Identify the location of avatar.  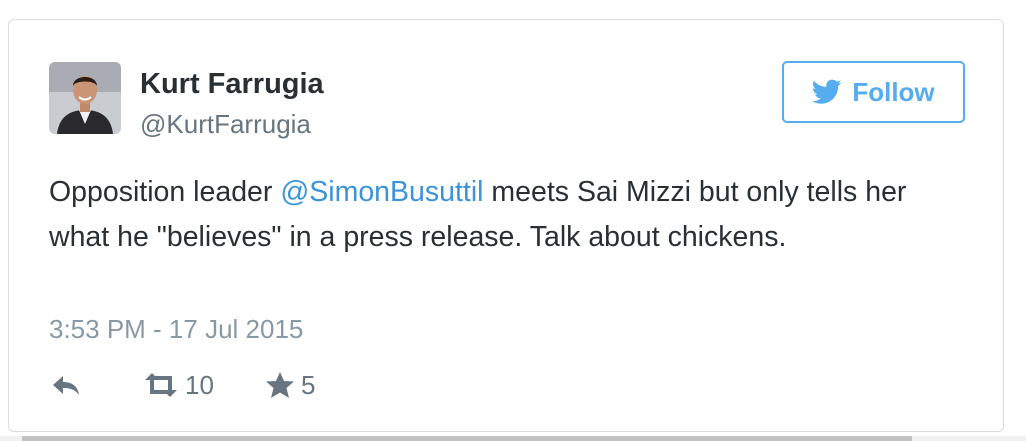
(85, 98).